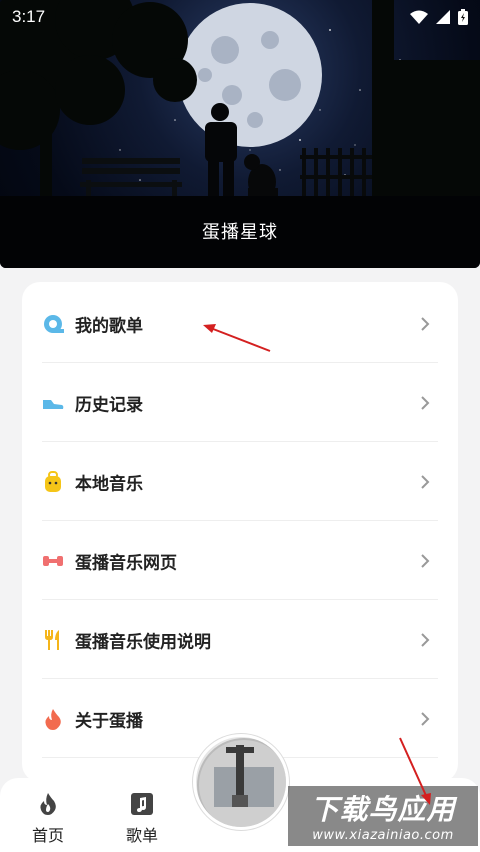  Describe the element at coordinates (240, 402) in the screenshot. I see `menu-item-history: 历史记录` at that location.